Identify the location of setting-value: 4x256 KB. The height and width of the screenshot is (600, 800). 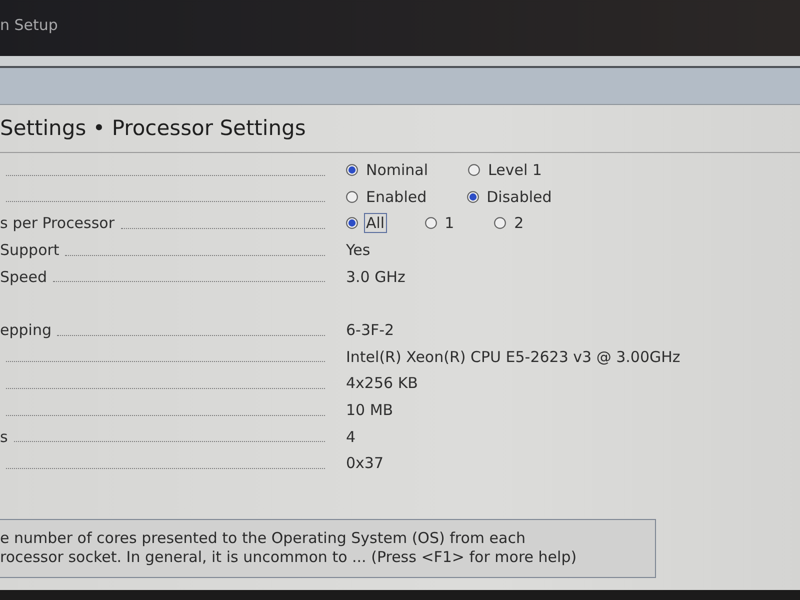
(382, 383).